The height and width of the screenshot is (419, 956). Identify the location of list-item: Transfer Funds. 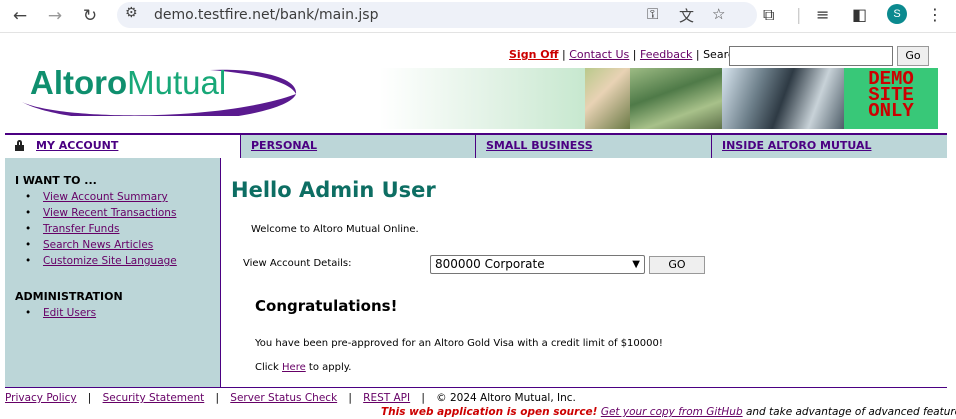
(107, 229).